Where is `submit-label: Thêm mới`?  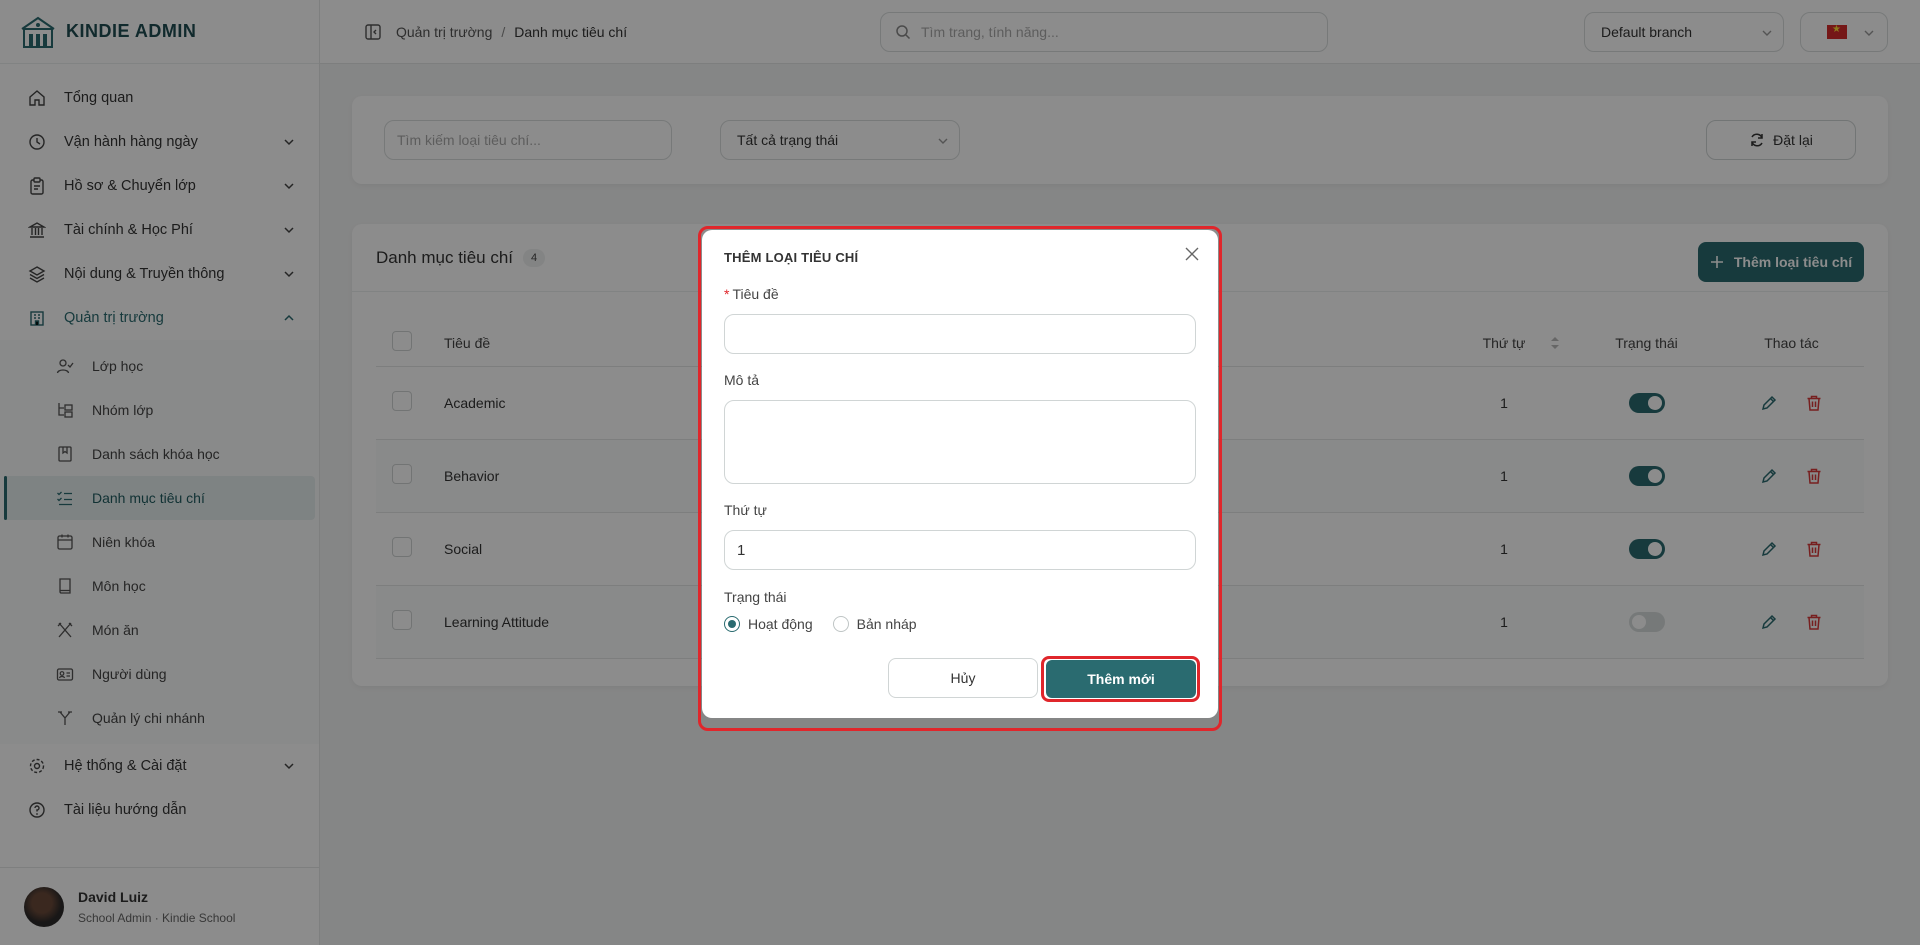
submit-label: Thêm mới is located at coordinates (1121, 679).